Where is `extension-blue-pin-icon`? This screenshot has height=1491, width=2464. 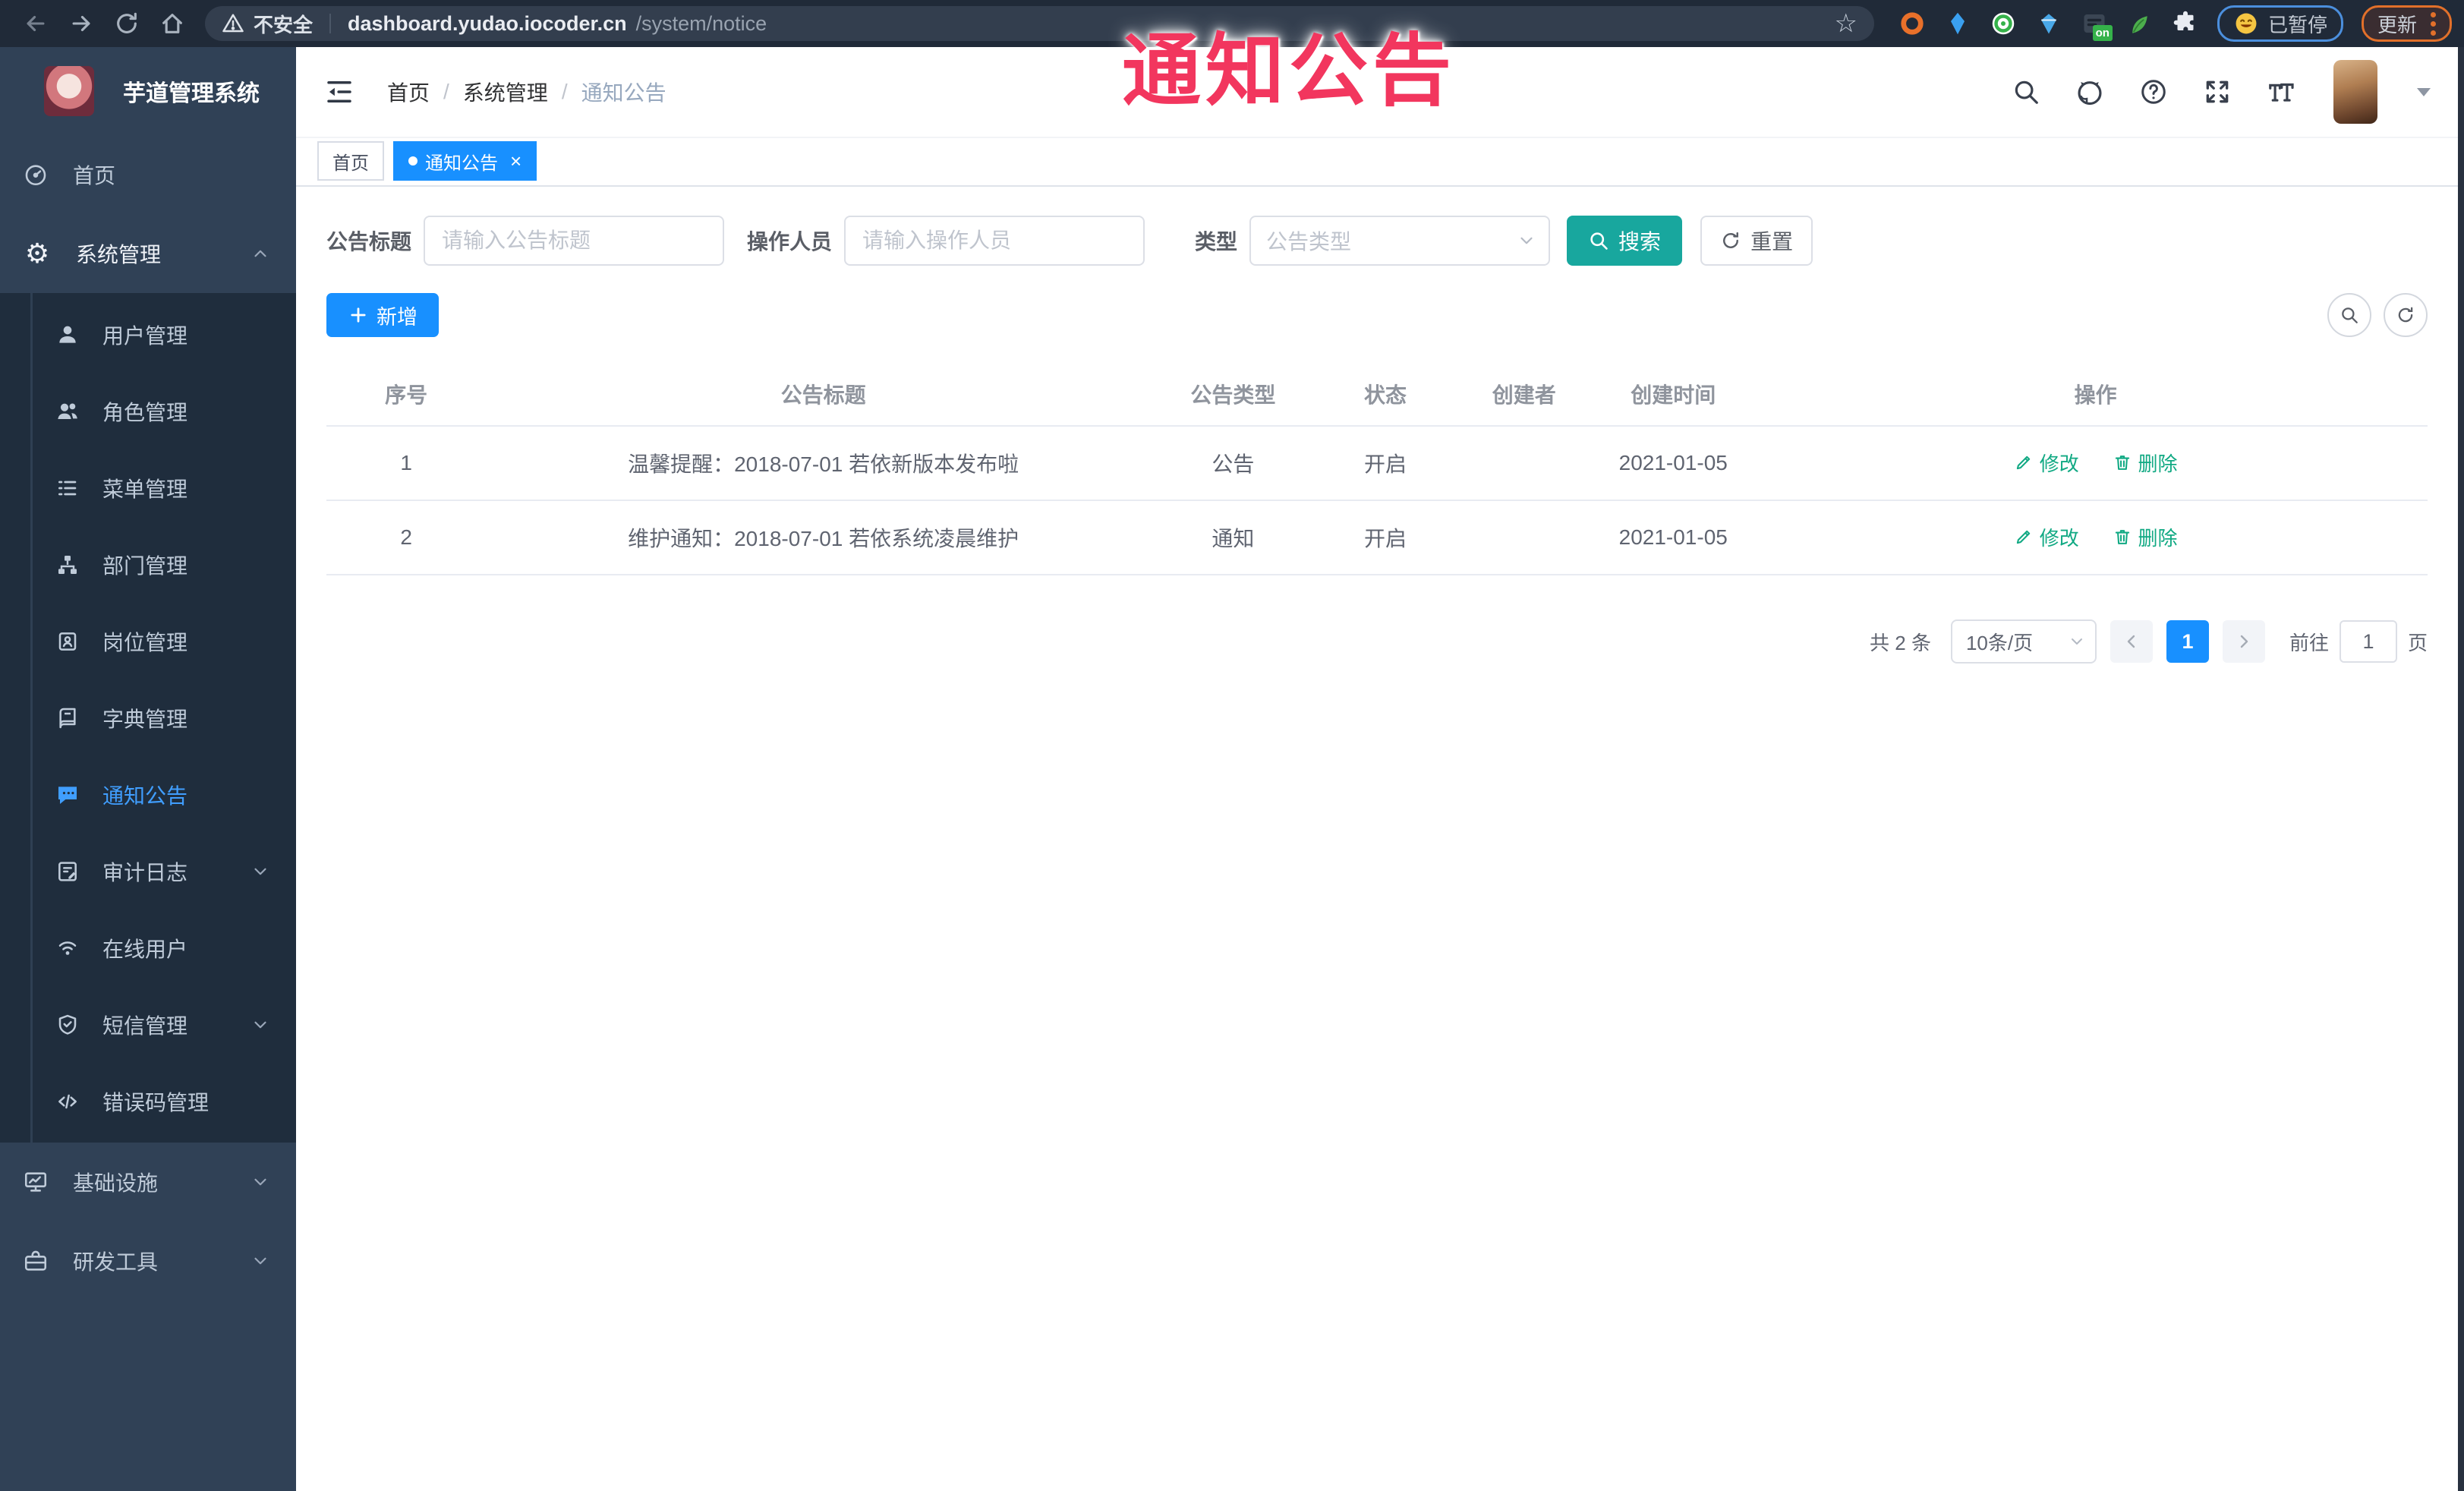 extension-blue-pin-icon is located at coordinates (1957, 23).